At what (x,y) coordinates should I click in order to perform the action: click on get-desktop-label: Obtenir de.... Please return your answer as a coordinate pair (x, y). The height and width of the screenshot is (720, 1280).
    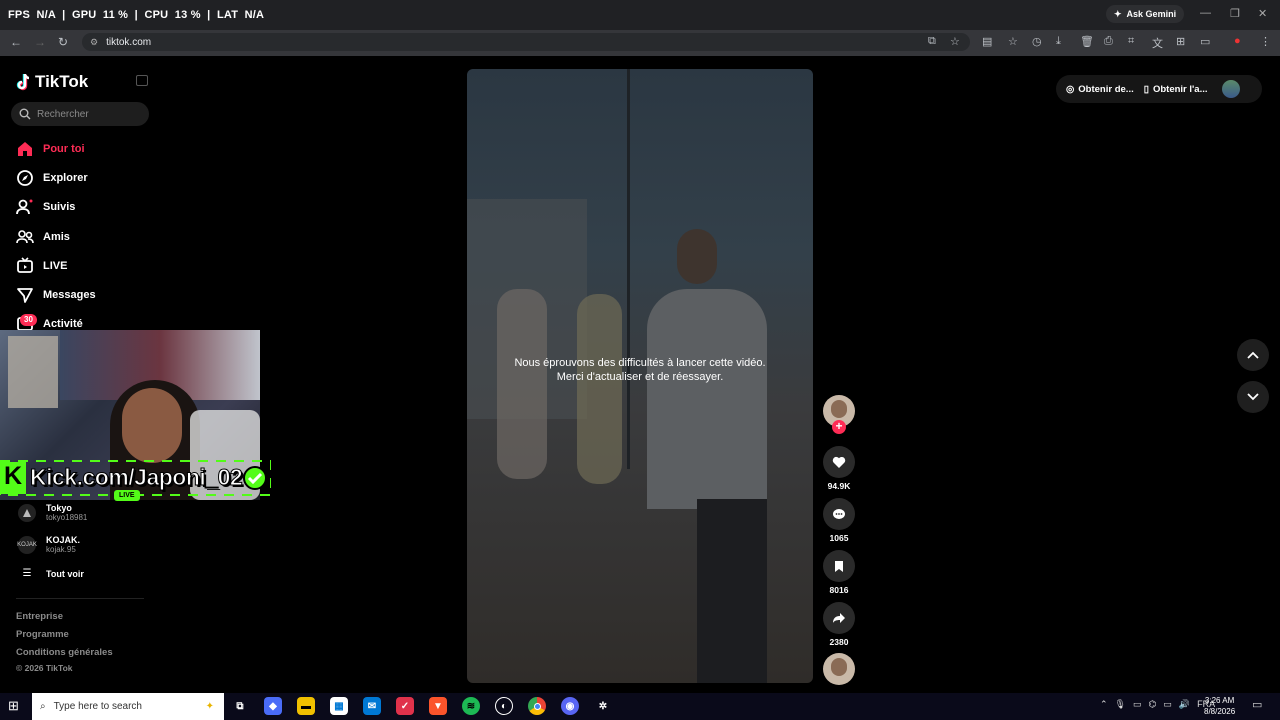
    Looking at the image, I should click on (1106, 89).